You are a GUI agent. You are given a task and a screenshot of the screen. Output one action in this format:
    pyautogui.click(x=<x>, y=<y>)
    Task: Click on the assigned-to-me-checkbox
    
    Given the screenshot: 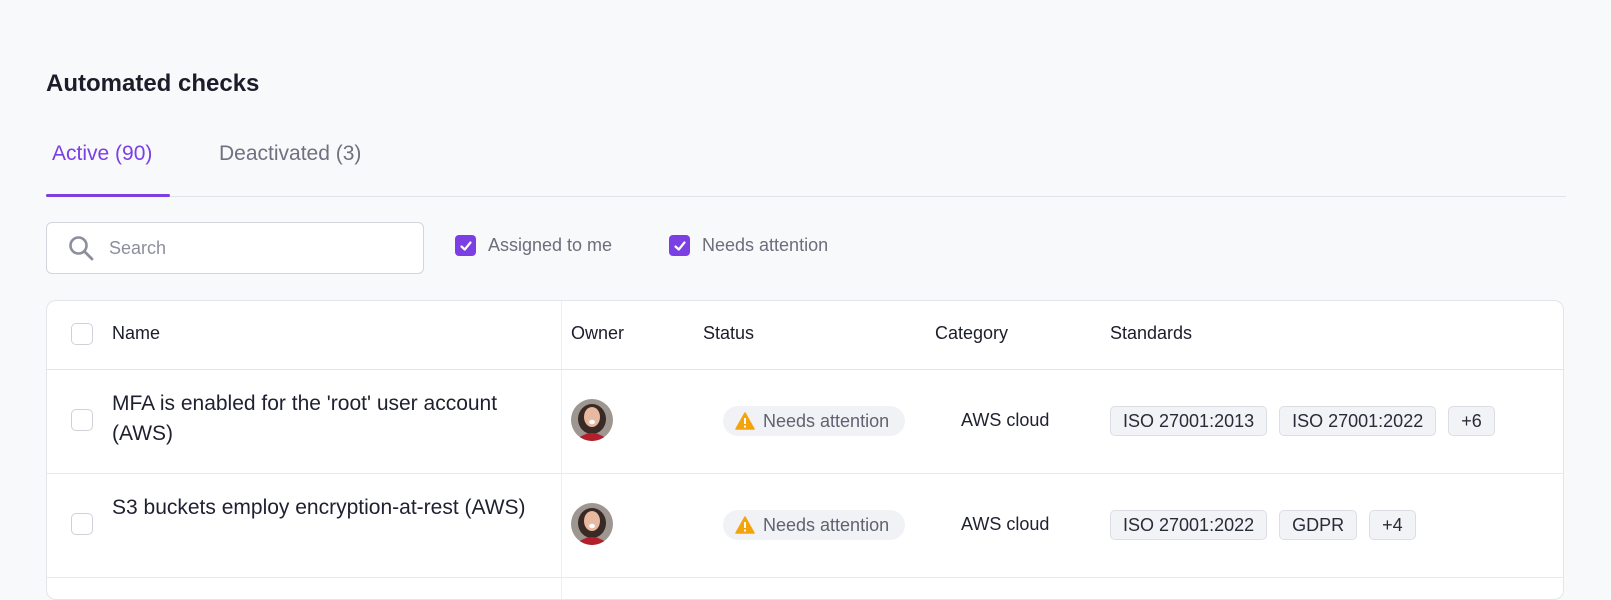 What is the action you would take?
    pyautogui.click(x=465, y=245)
    